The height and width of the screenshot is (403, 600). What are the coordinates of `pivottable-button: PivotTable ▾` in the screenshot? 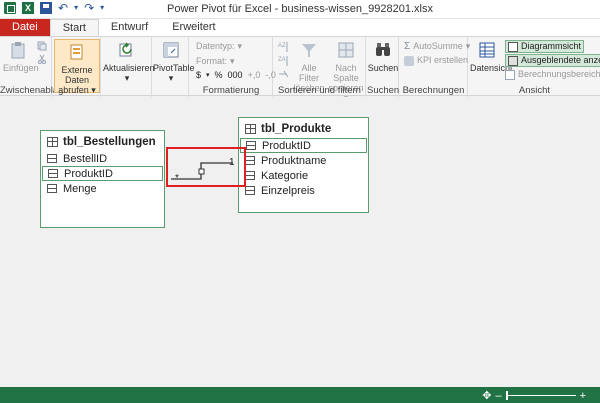 It's located at (174, 62).